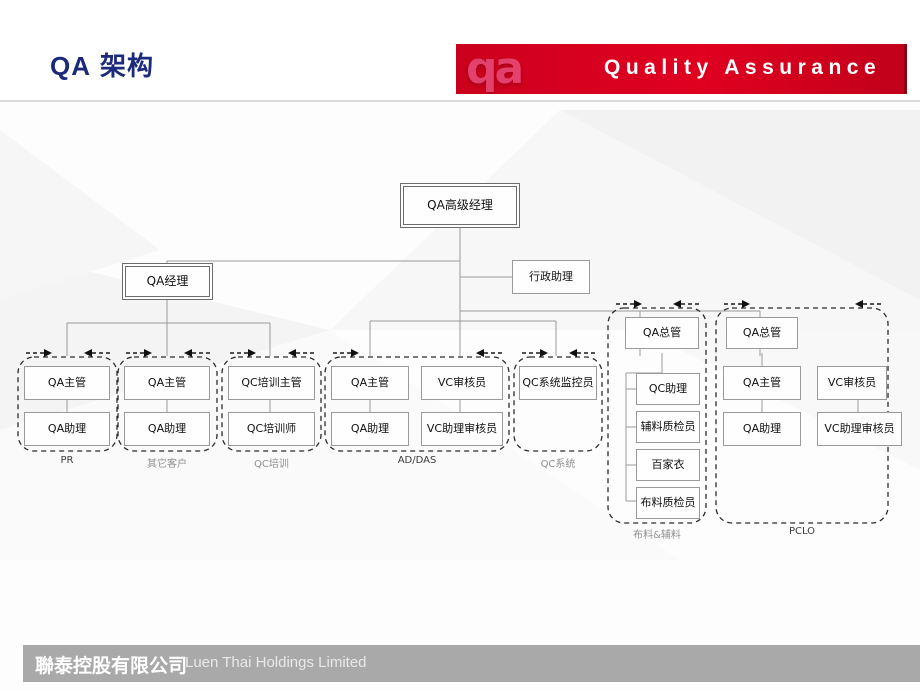 The image size is (920, 690). I want to click on group-label-qc-system: QC系统, so click(558, 464).